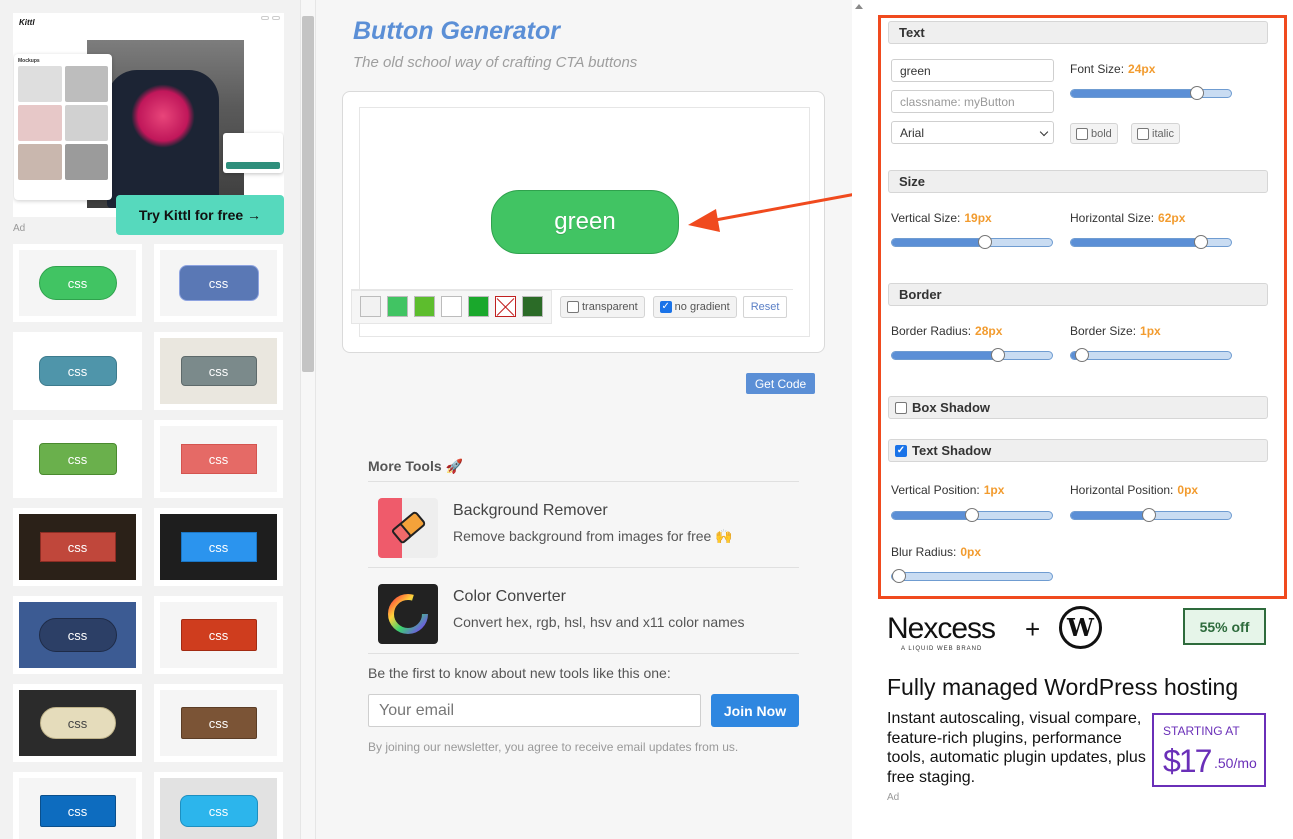 Image resolution: width=1293 pixels, height=839 pixels. I want to click on try-kittl-button: Try Kittl for free →, so click(200, 215).